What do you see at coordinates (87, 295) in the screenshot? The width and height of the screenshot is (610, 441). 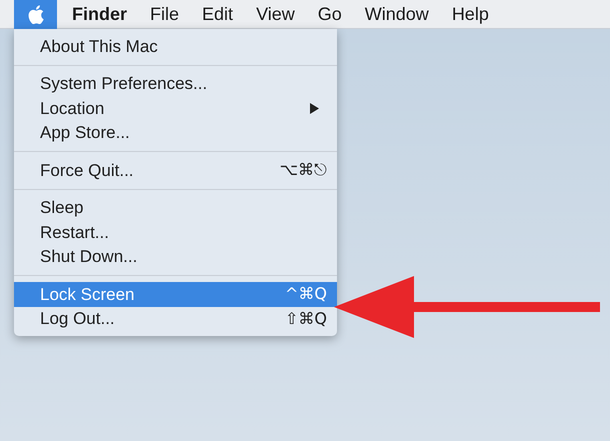 I see `menu-item-label: Lock Screen` at bounding box center [87, 295].